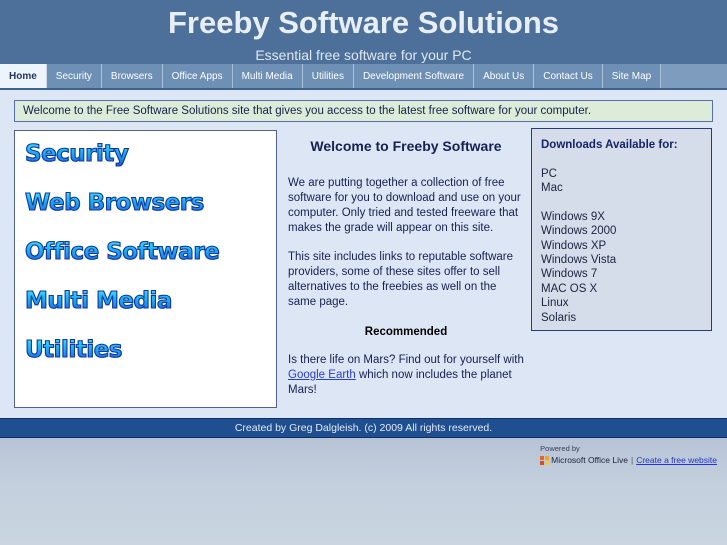  Describe the element at coordinates (322, 375) in the screenshot. I see `google-earth-link: Google Earth` at that location.